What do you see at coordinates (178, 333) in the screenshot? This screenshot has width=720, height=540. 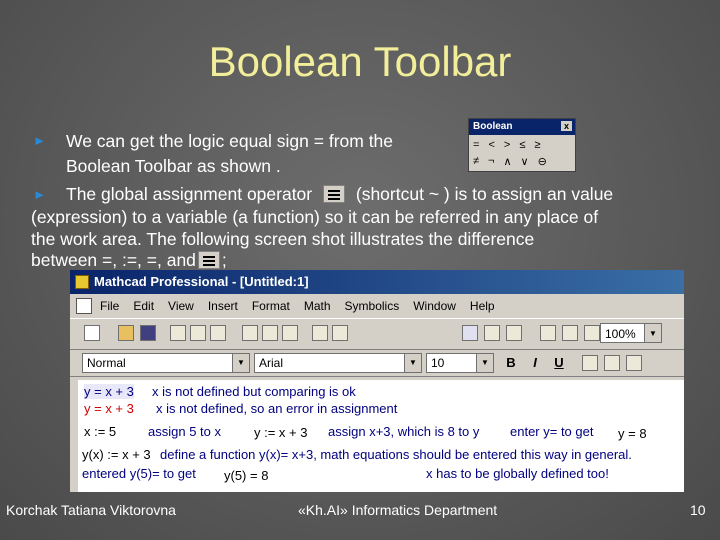 I see `print-icon` at bounding box center [178, 333].